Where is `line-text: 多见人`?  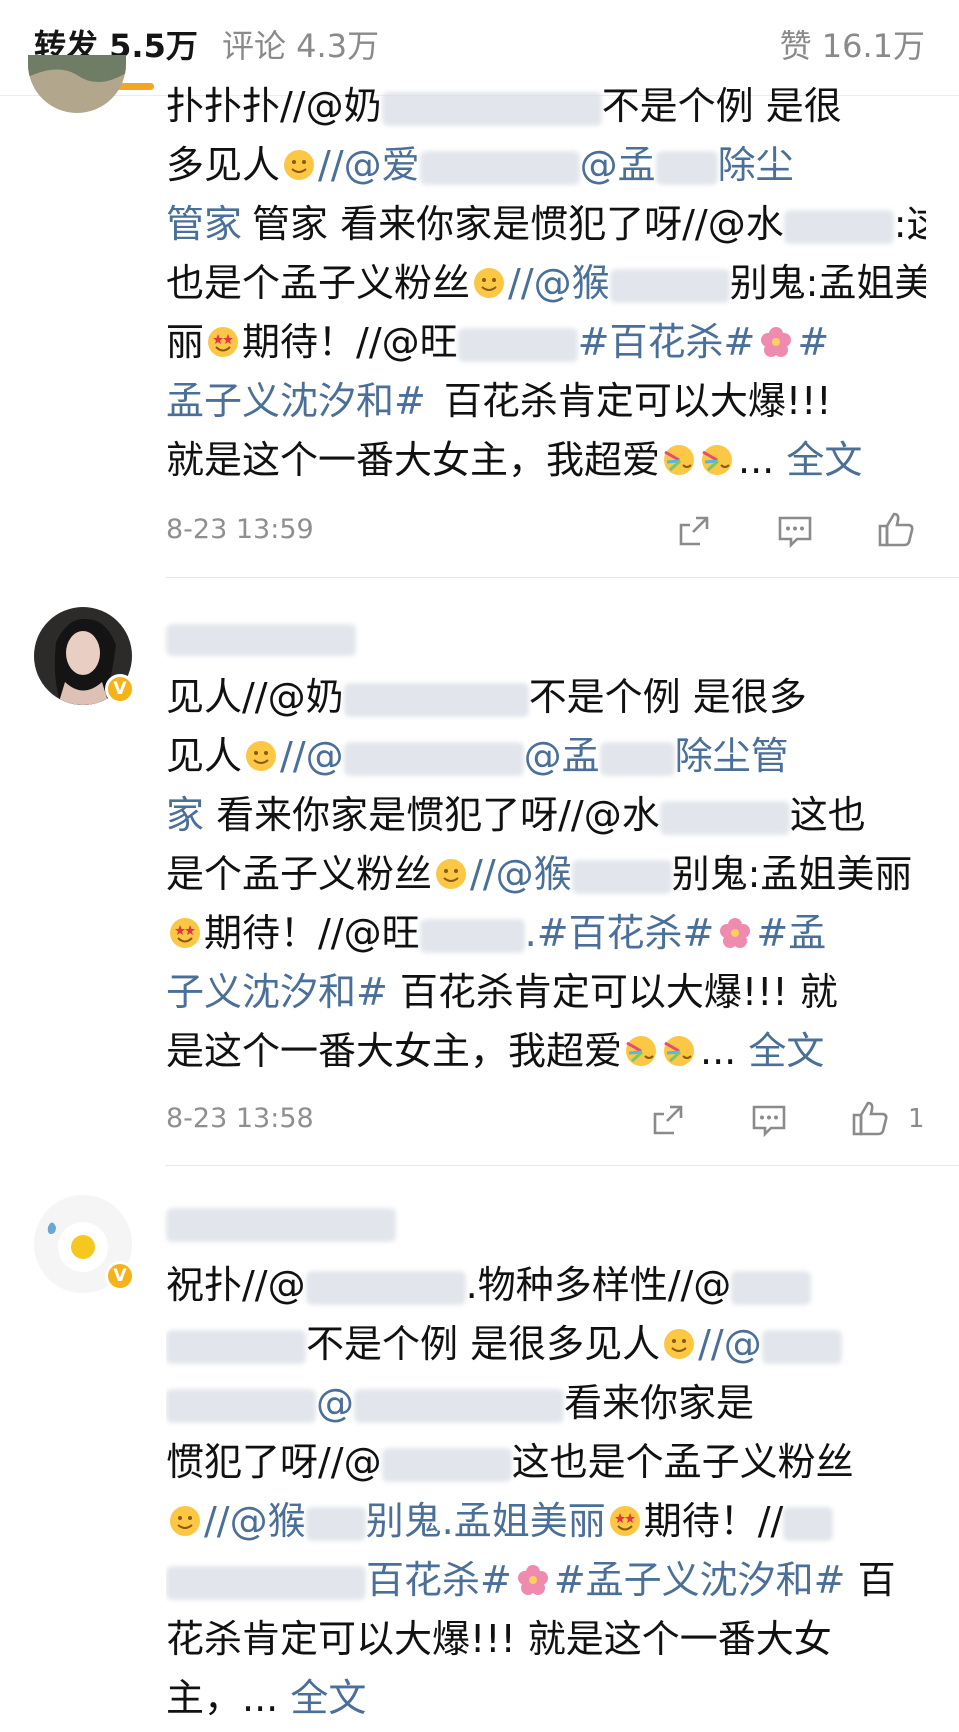 line-text: 多见人 is located at coordinates (223, 165).